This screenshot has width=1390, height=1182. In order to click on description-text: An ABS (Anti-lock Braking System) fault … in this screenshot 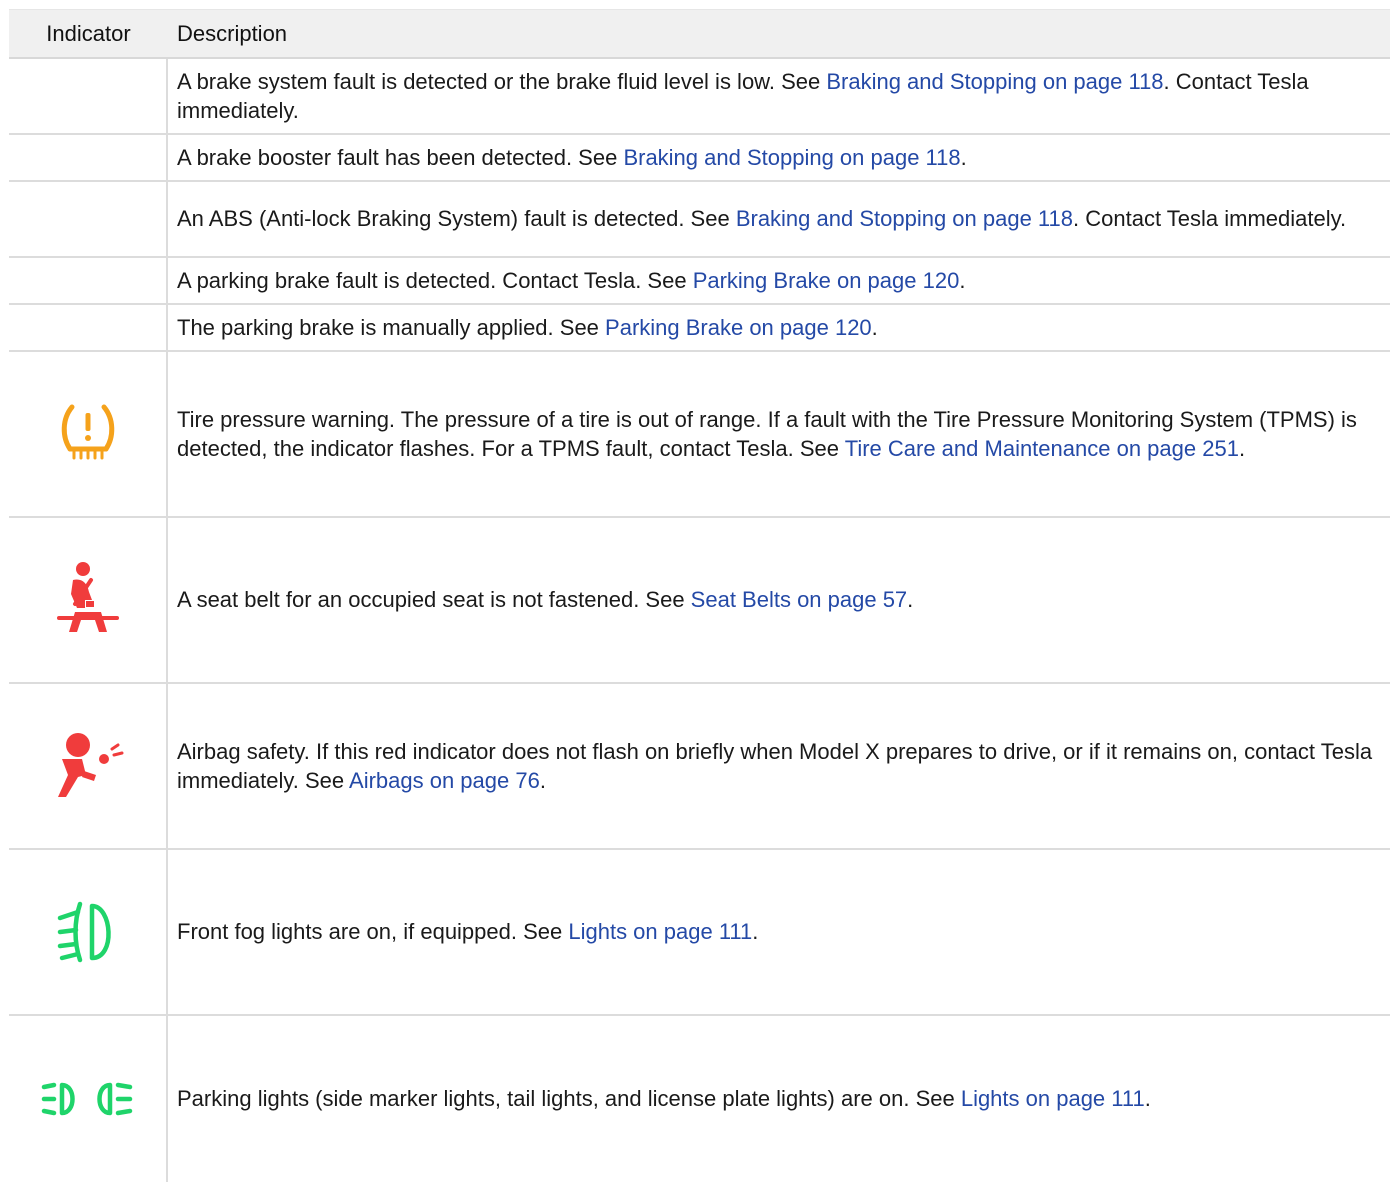, I will do `click(761, 219)`.